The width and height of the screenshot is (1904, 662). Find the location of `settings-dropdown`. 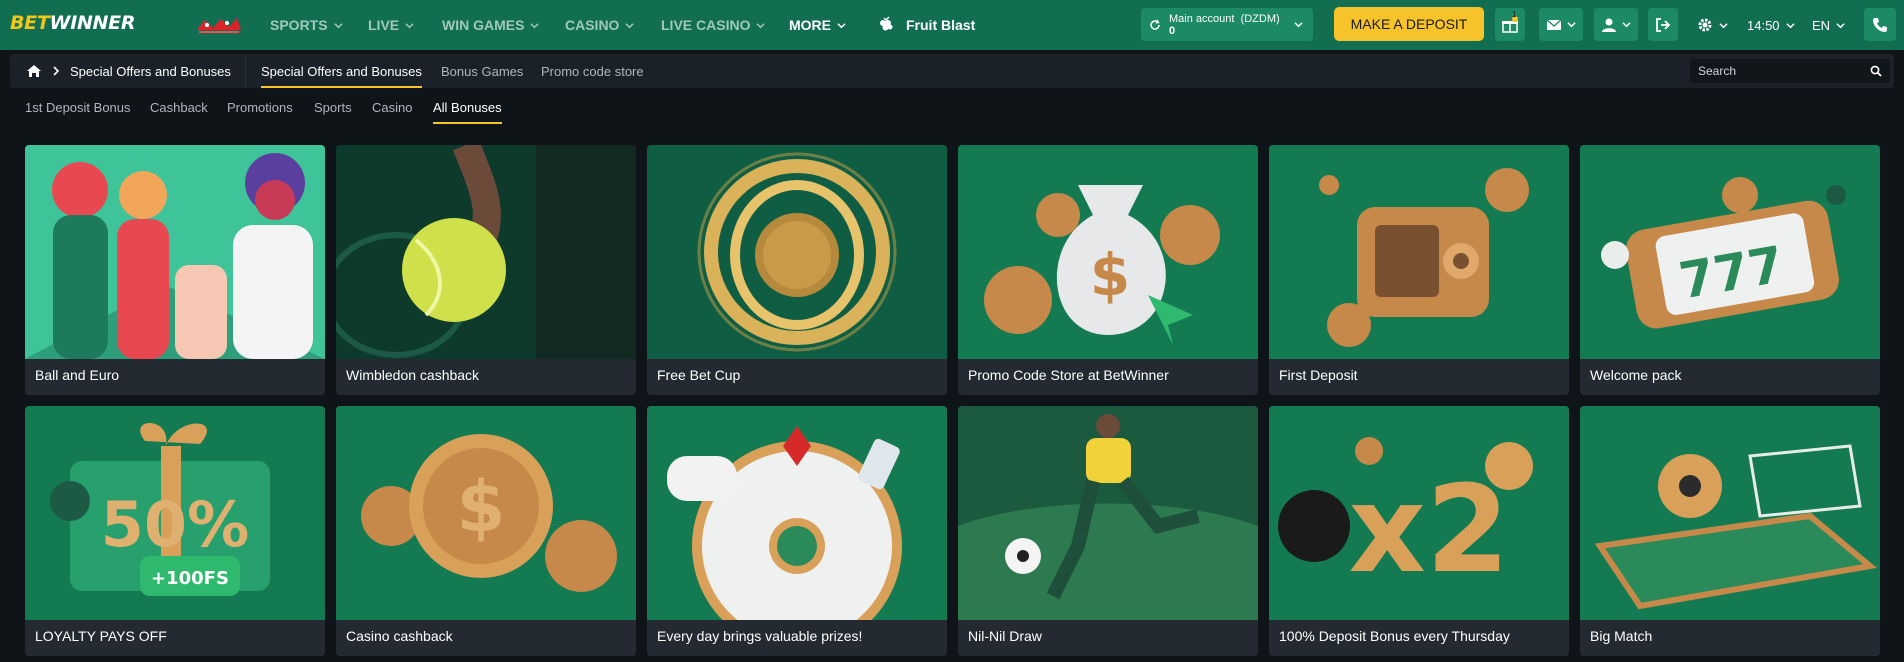

settings-dropdown is located at coordinates (1712, 25).